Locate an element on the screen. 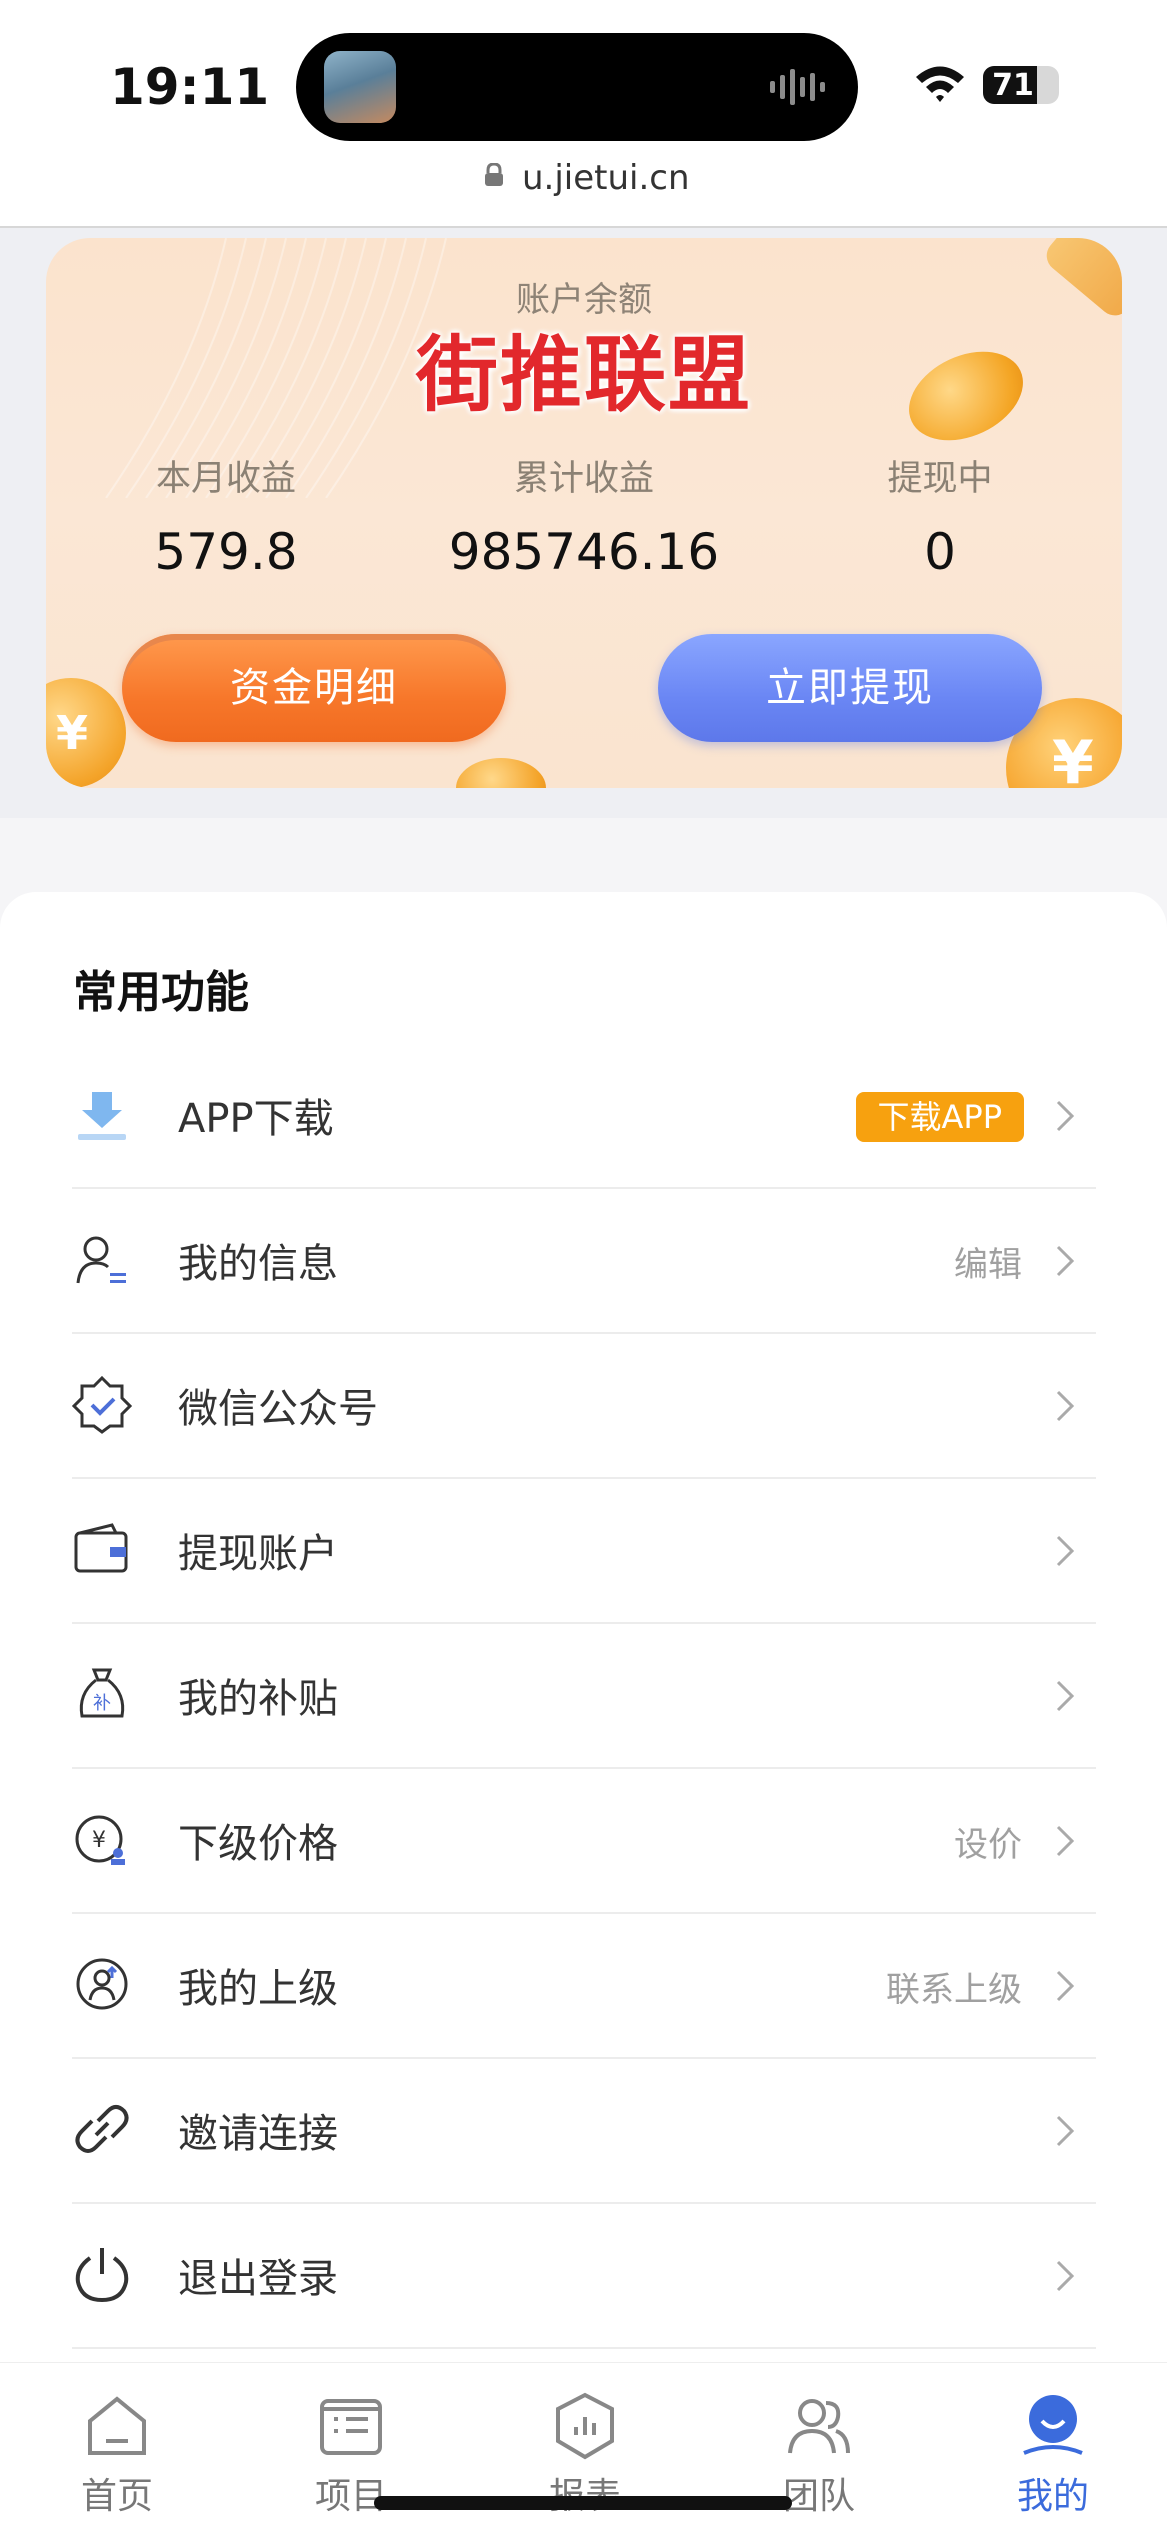  stat-value: 0 is located at coordinates (940, 552).